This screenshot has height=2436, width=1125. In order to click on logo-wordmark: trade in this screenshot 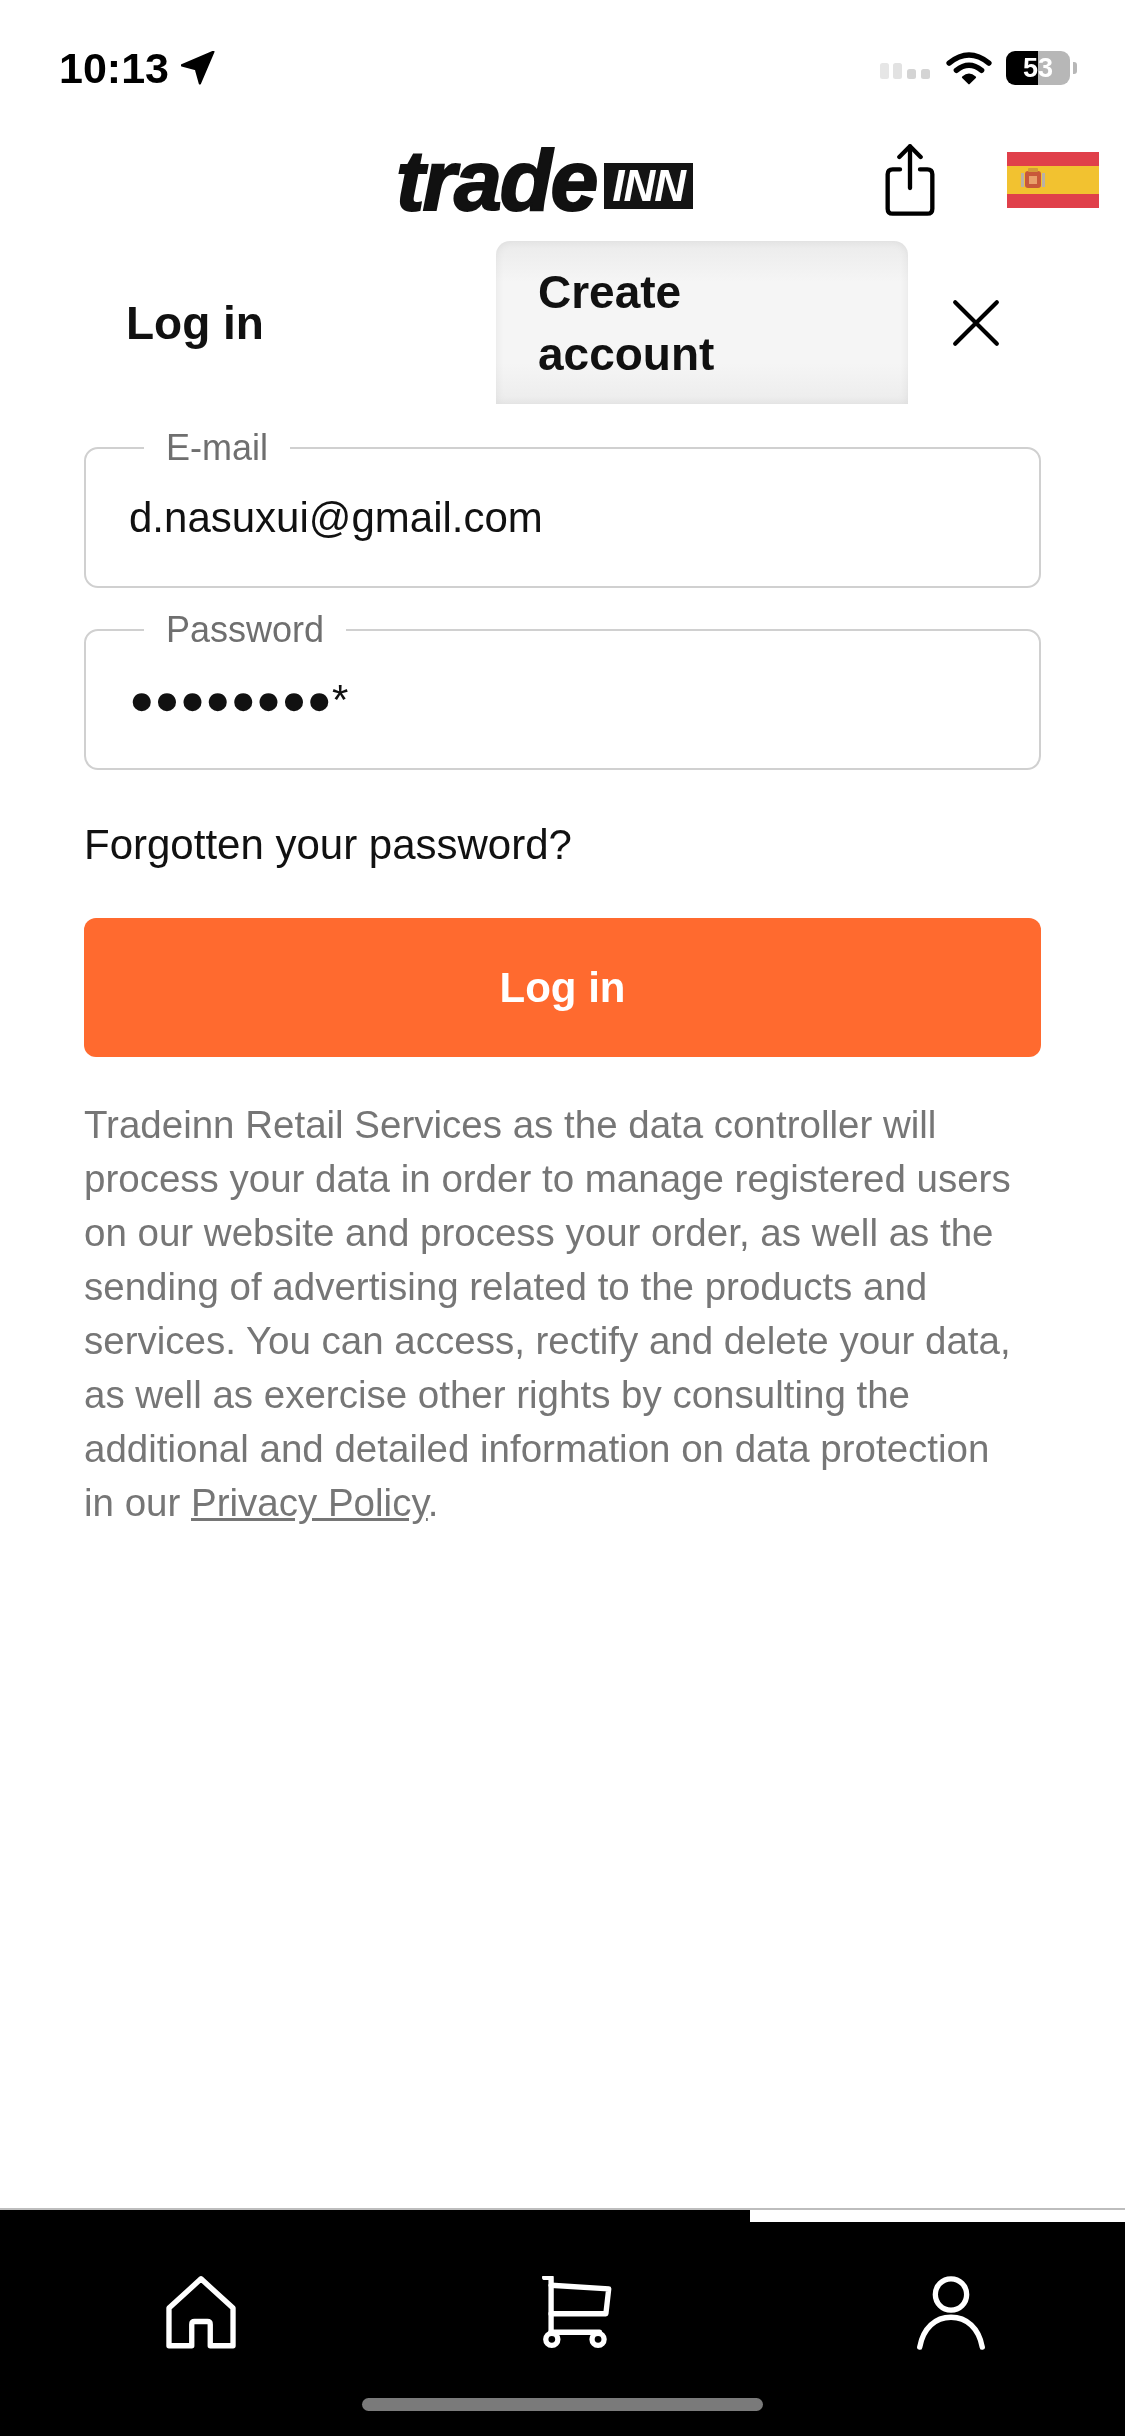, I will do `click(496, 180)`.